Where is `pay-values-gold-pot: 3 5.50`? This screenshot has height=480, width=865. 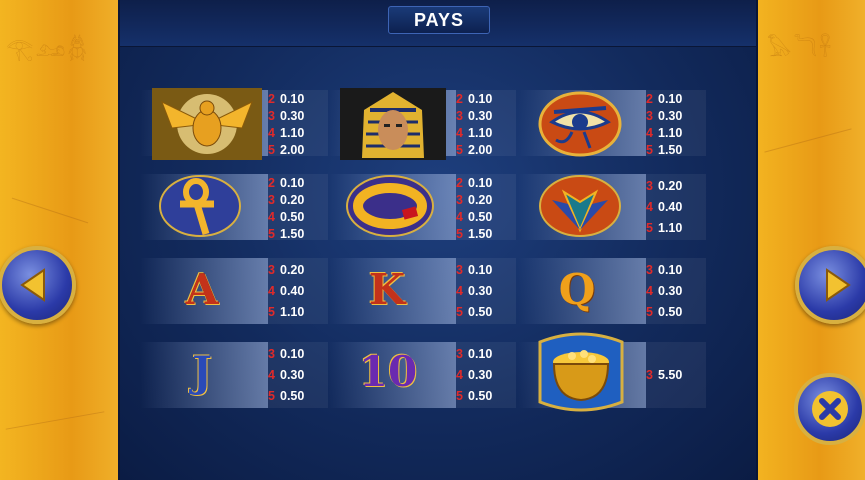 pay-values-gold-pot: 3 5.50 is located at coordinates (676, 375).